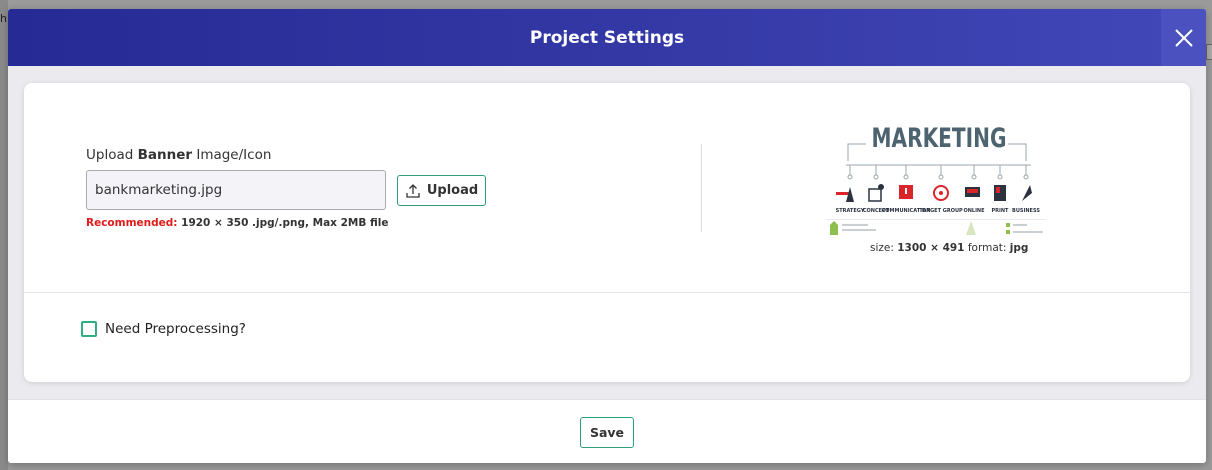 The image size is (1212, 470). Describe the element at coordinates (939, 138) in the screenshot. I see `preview-heading: MARKETING` at that location.